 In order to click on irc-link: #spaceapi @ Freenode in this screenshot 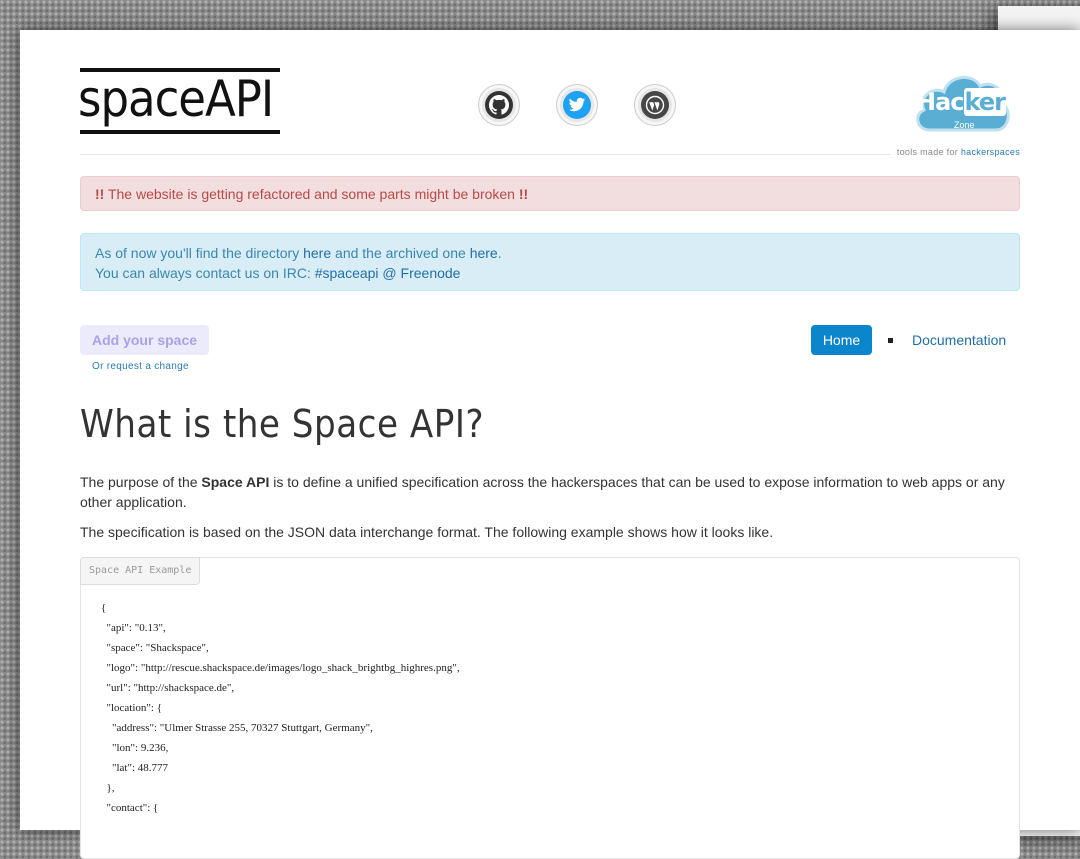, I will do `click(388, 273)`.